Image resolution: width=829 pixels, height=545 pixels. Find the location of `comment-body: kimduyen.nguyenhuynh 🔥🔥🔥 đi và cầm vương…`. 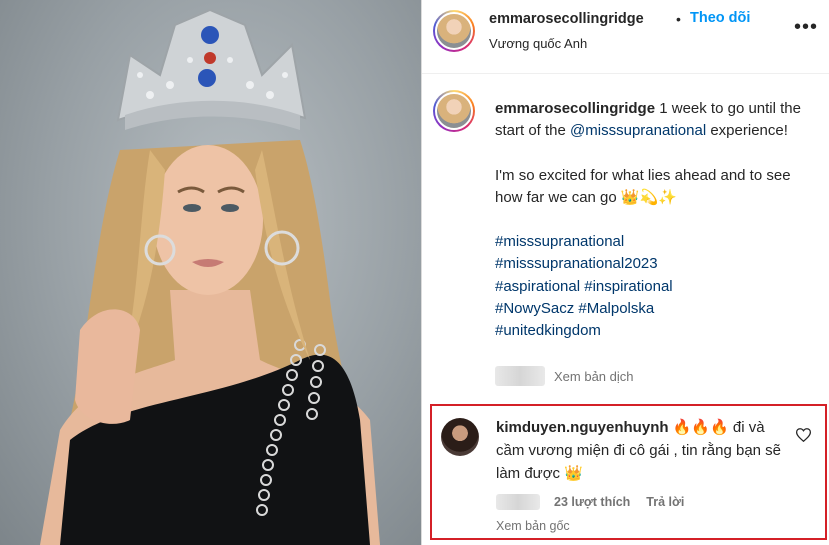

comment-body: kimduyen.nguyenhuynh 🔥🔥🔥 đi và cầm vương… is located at coordinates (641, 450).